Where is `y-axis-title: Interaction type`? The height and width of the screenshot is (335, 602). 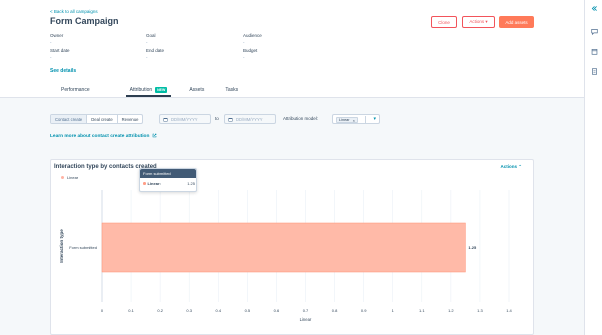 y-axis-title: Interaction type is located at coordinates (61, 246).